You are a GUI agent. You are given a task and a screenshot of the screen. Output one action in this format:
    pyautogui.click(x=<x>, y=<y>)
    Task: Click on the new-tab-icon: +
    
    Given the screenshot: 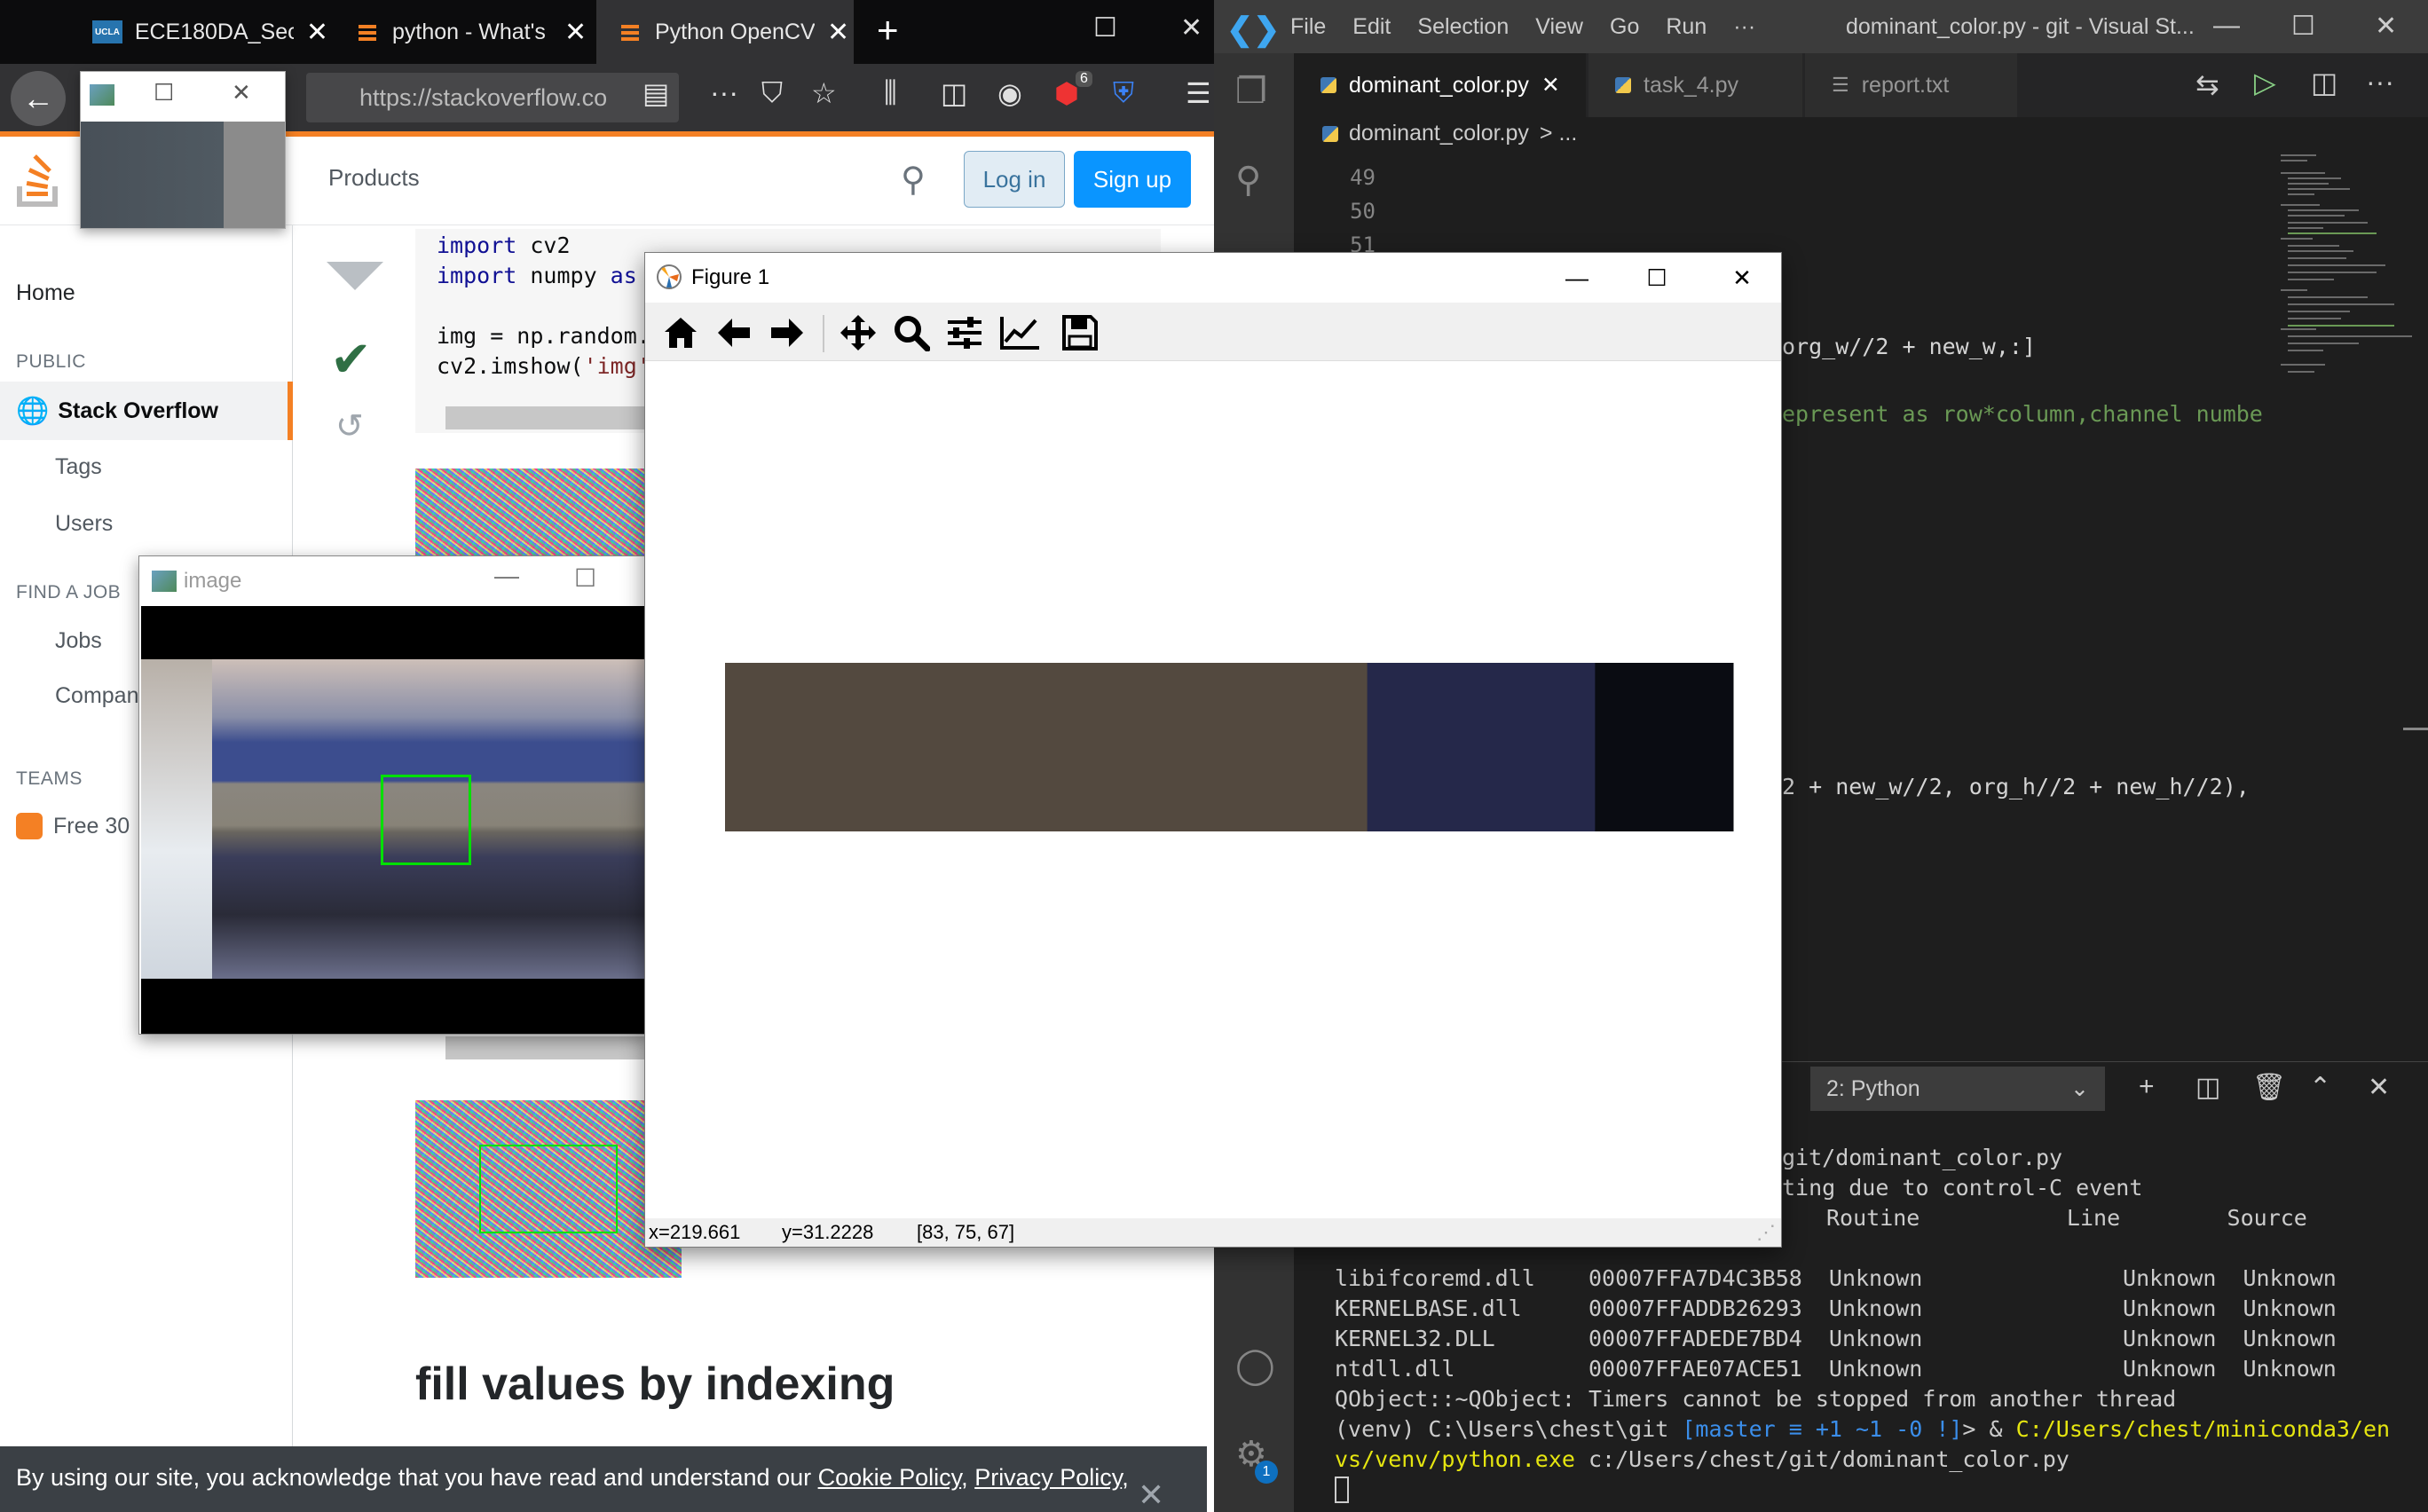 What is the action you would take?
    pyautogui.click(x=888, y=30)
    